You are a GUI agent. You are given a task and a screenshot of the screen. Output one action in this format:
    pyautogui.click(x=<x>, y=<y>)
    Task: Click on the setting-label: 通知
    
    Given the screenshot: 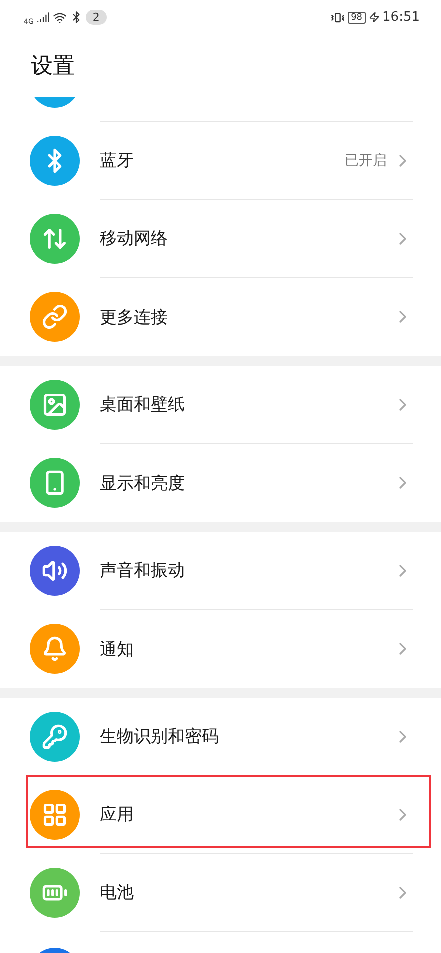 What is the action you would take?
    pyautogui.click(x=246, y=649)
    